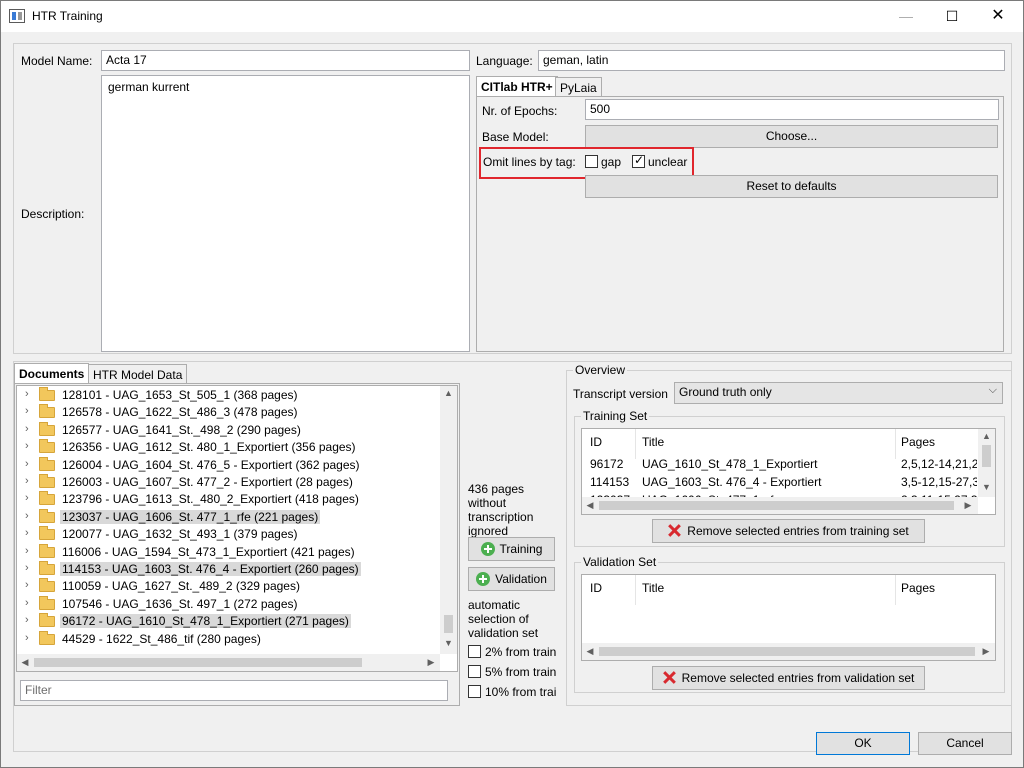  What do you see at coordinates (838, 393) in the screenshot?
I see `transcript-version-select: Ground truth only ⌵` at bounding box center [838, 393].